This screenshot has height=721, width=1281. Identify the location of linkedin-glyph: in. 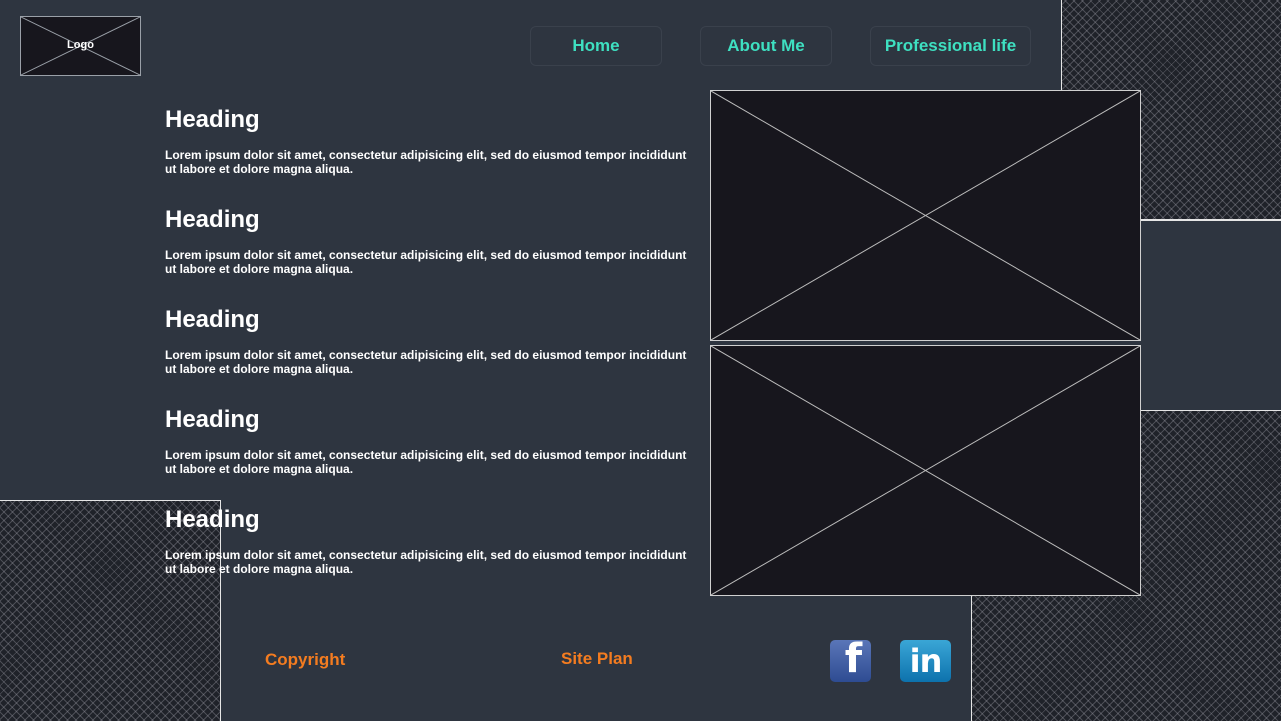
(926, 661).